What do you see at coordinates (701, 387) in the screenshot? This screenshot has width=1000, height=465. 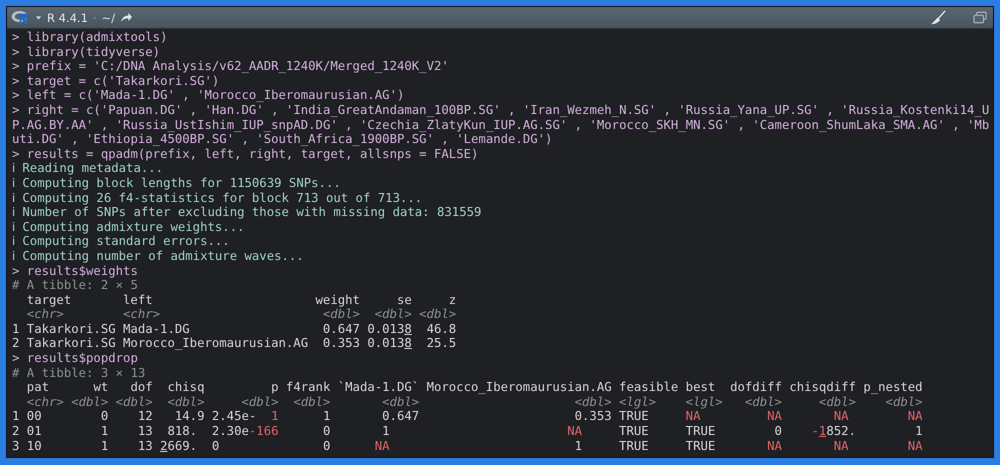 I see `column-header: best` at bounding box center [701, 387].